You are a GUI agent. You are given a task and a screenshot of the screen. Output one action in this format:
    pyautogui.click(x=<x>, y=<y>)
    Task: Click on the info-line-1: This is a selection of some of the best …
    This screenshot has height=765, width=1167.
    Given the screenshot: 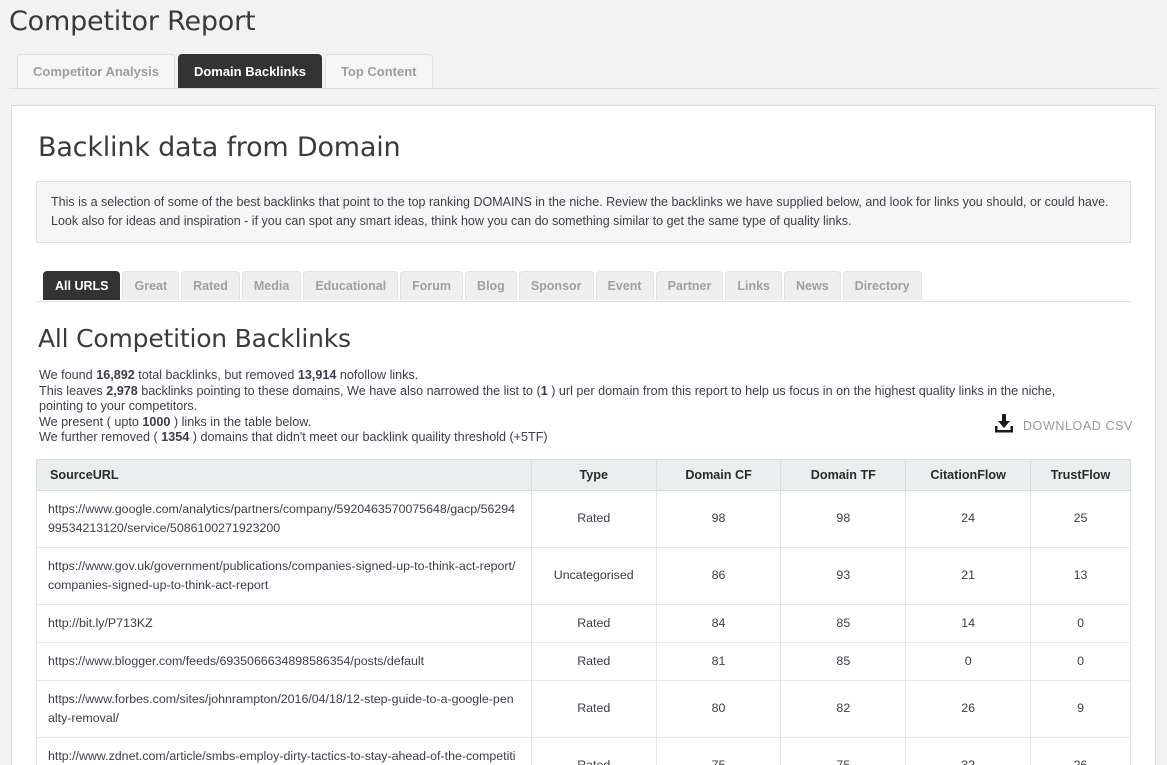 What is the action you would take?
    pyautogui.click(x=580, y=202)
    